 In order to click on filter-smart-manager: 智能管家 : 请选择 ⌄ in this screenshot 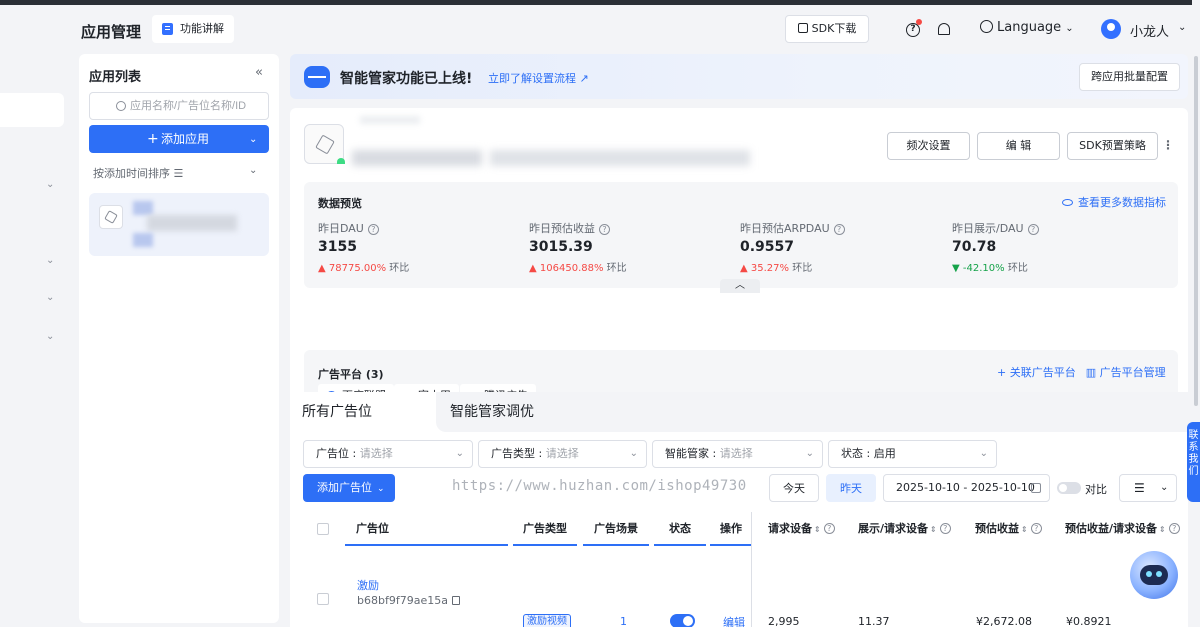, I will do `click(737, 454)`.